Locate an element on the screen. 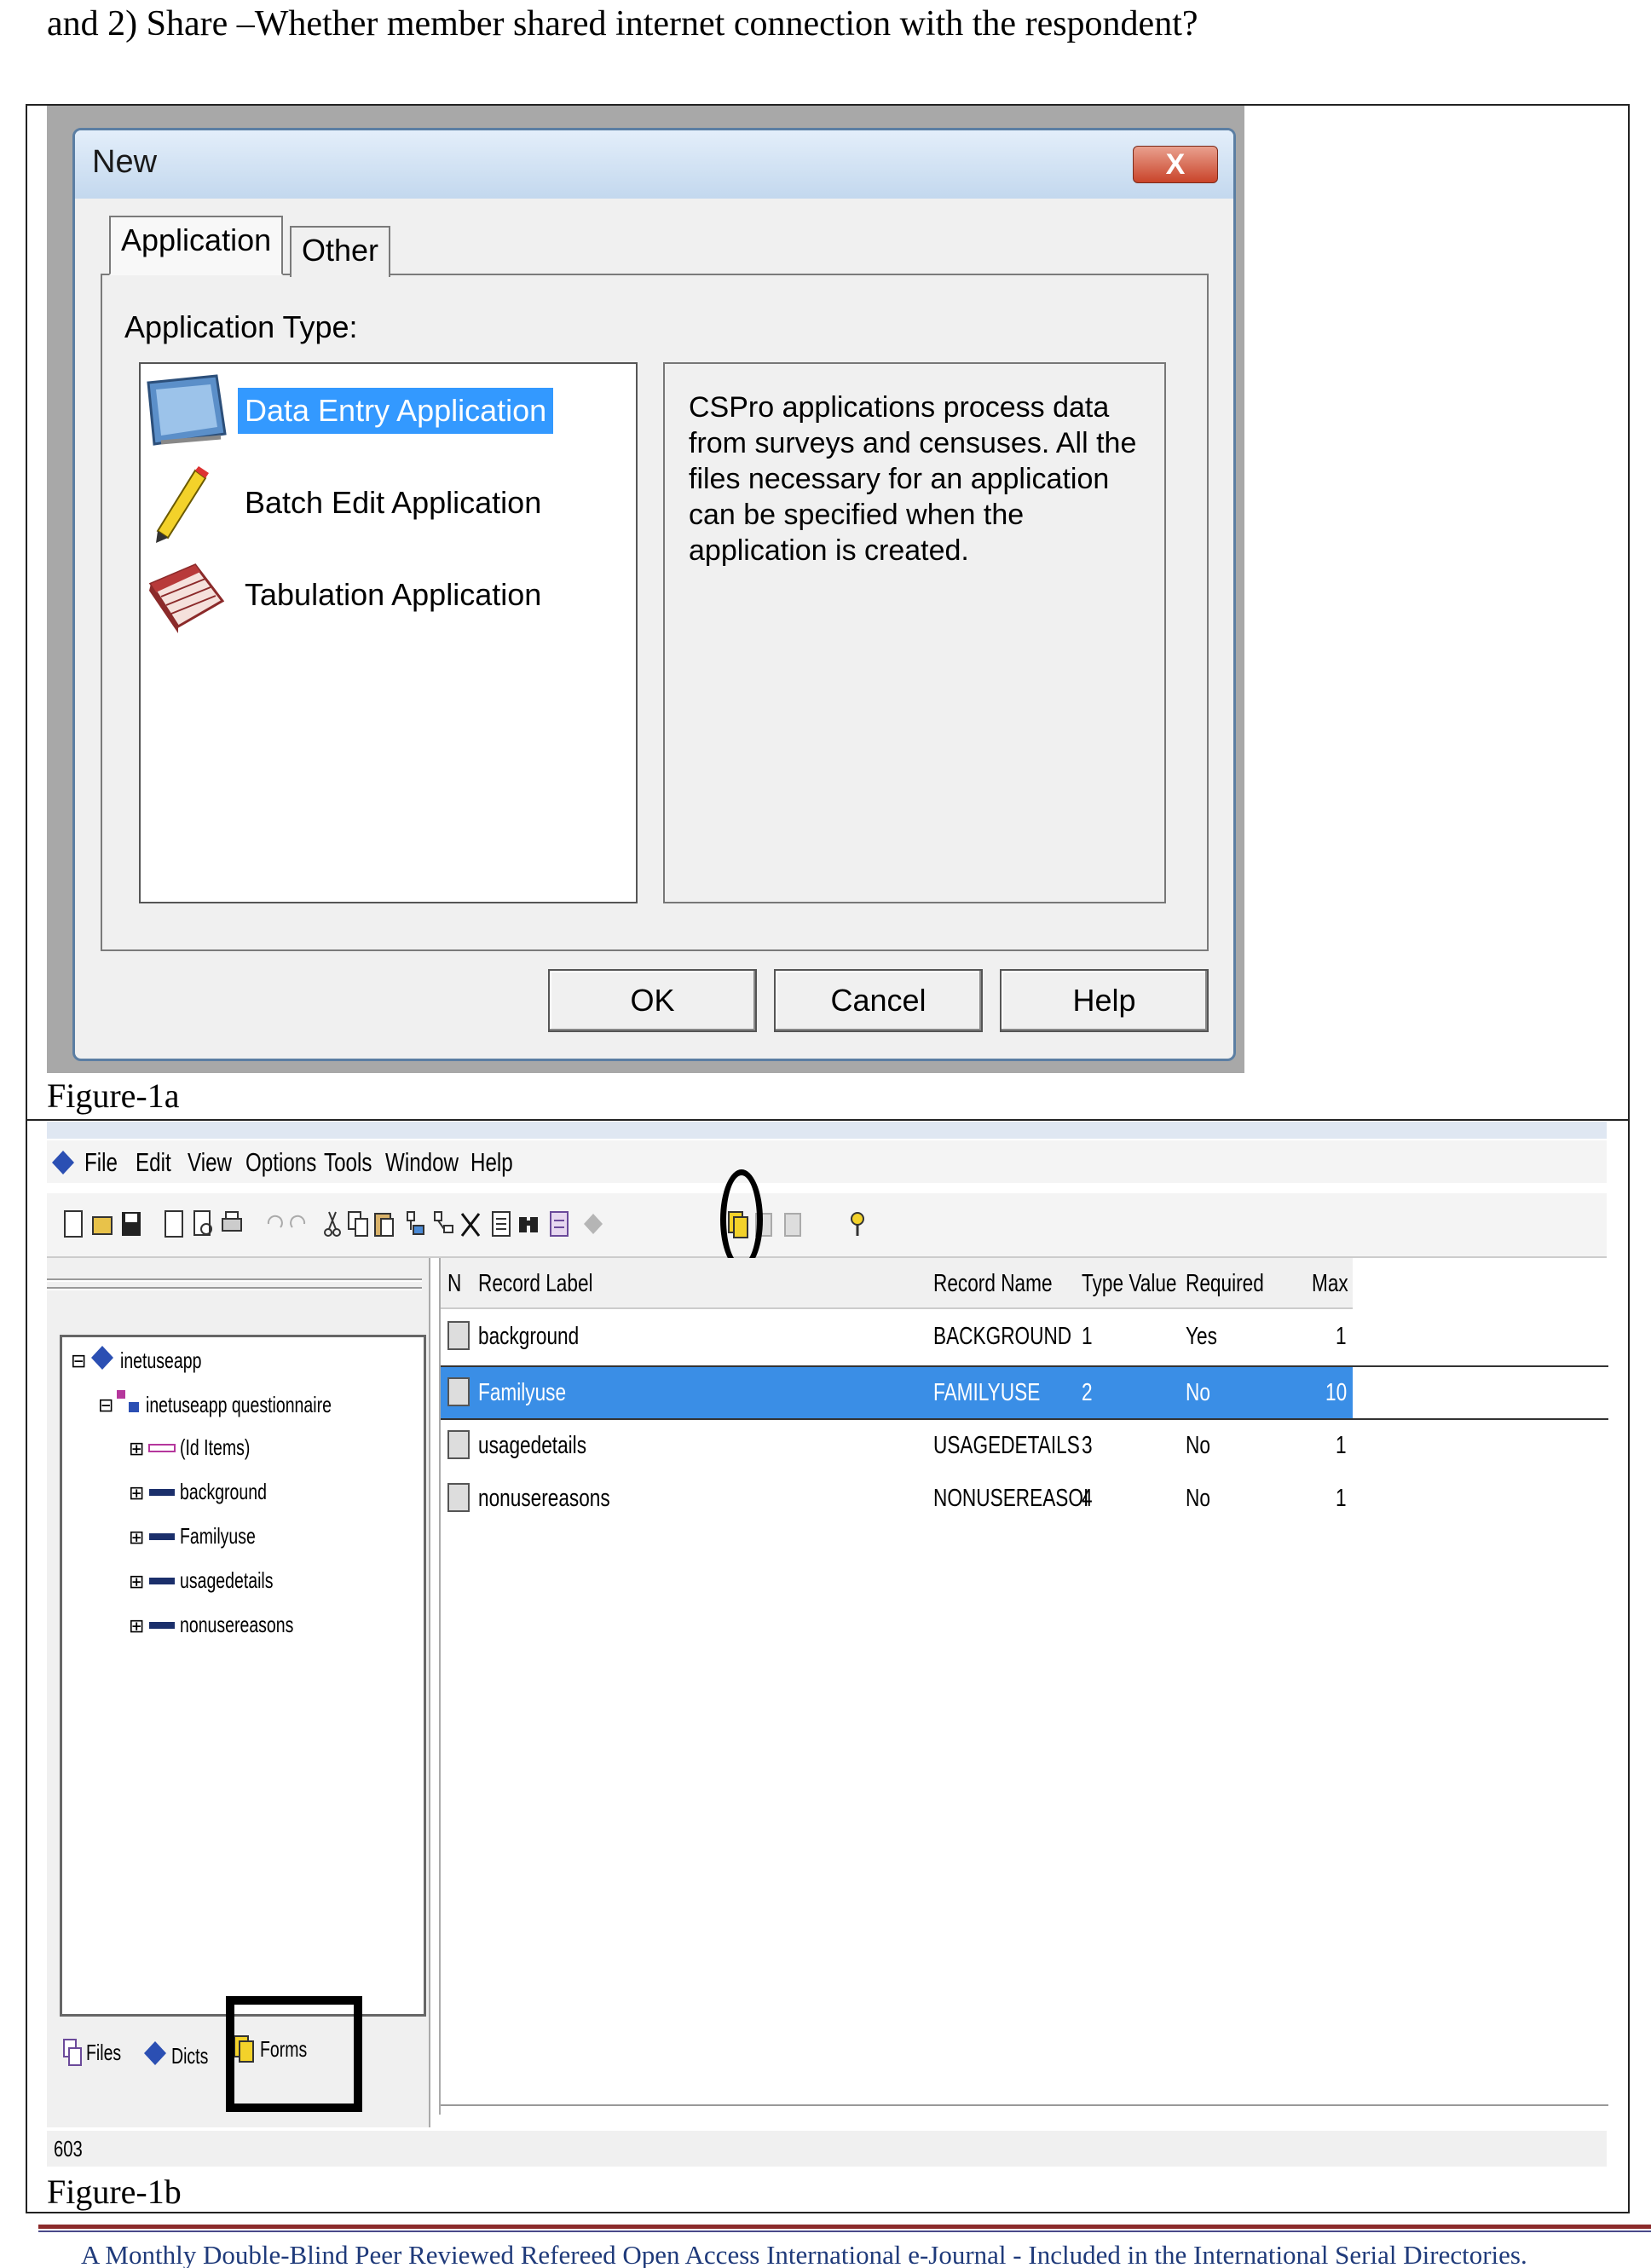  page-icon is located at coordinates (174, 1224).